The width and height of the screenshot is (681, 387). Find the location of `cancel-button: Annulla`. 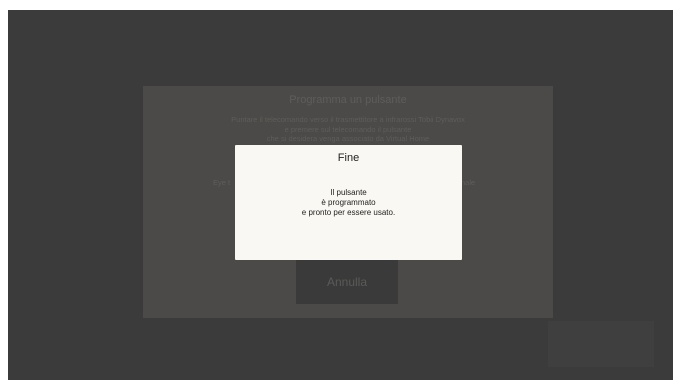

cancel-button: Annulla is located at coordinates (347, 281).